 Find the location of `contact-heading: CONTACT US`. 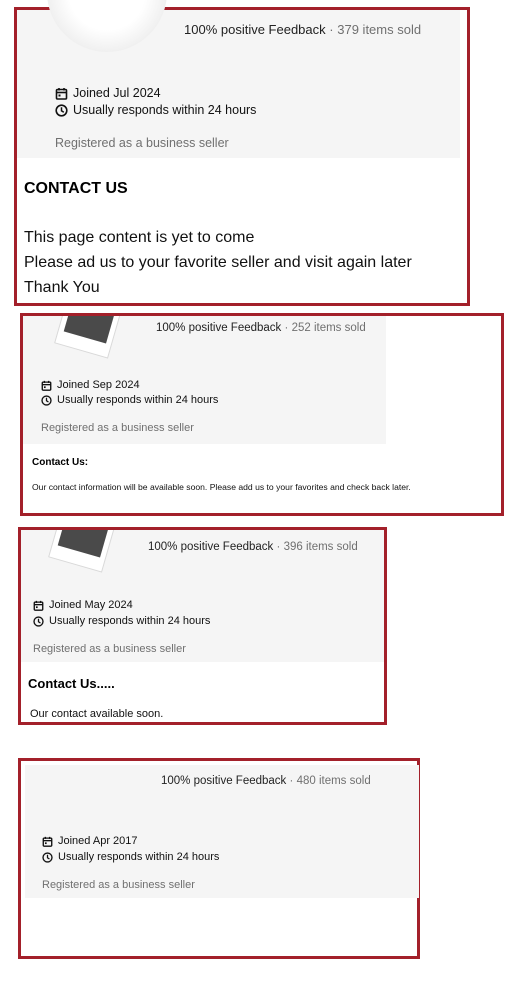

contact-heading: CONTACT US is located at coordinates (76, 188).